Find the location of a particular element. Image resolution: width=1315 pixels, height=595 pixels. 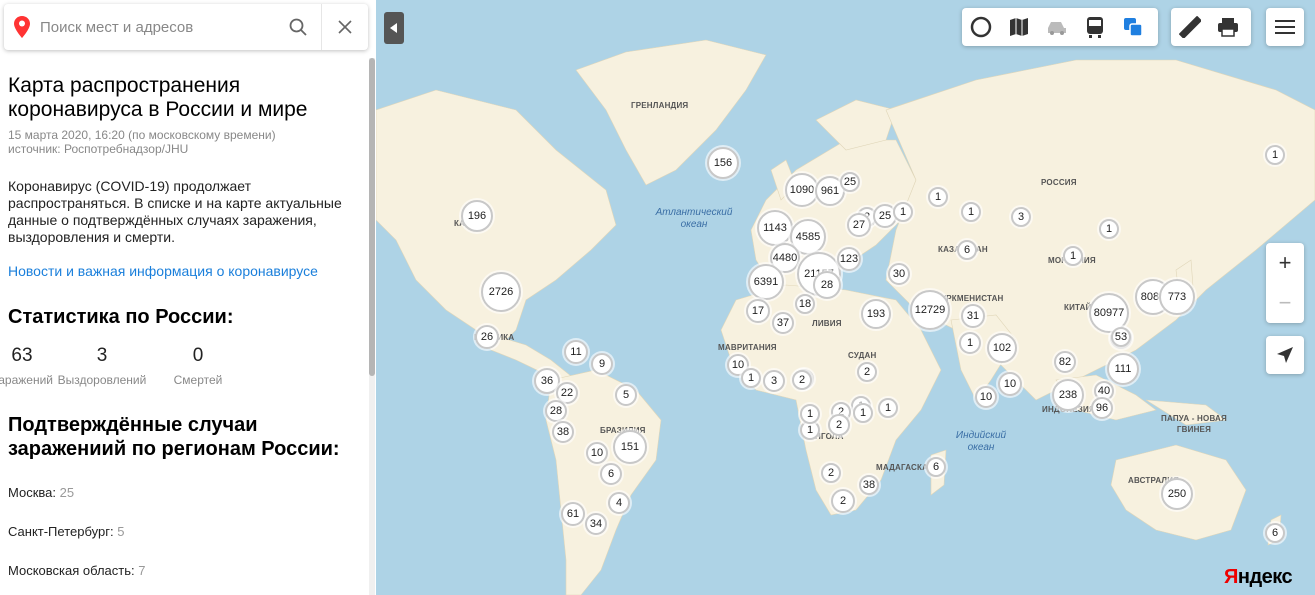

search-input is located at coordinates (157, 27).